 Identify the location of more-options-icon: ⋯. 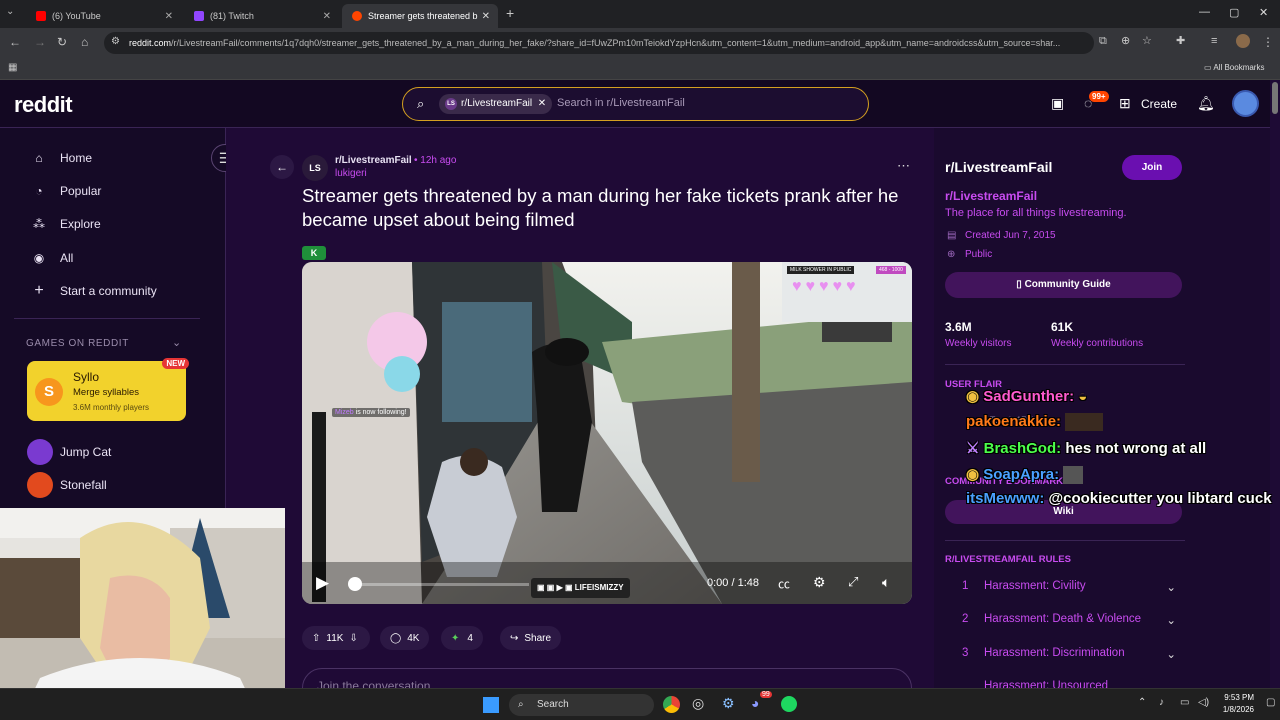
(903, 166).